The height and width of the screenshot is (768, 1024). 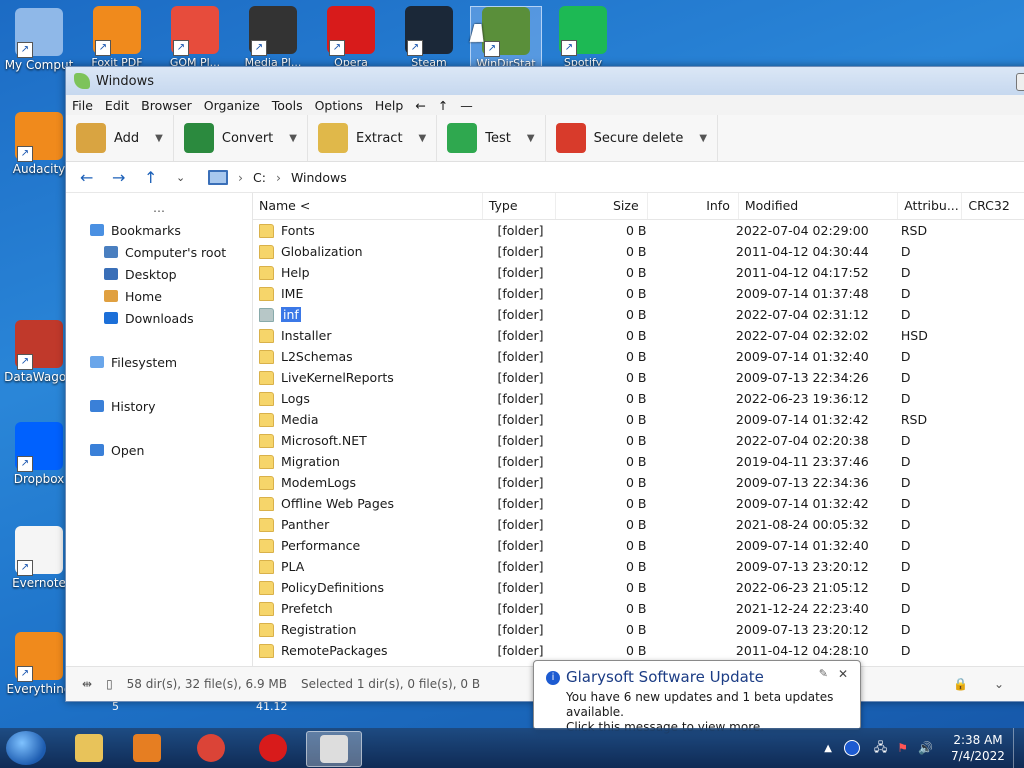 What do you see at coordinates (466, 105) in the screenshot?
I see `menu-item: —` at bounding box center [466, 105].